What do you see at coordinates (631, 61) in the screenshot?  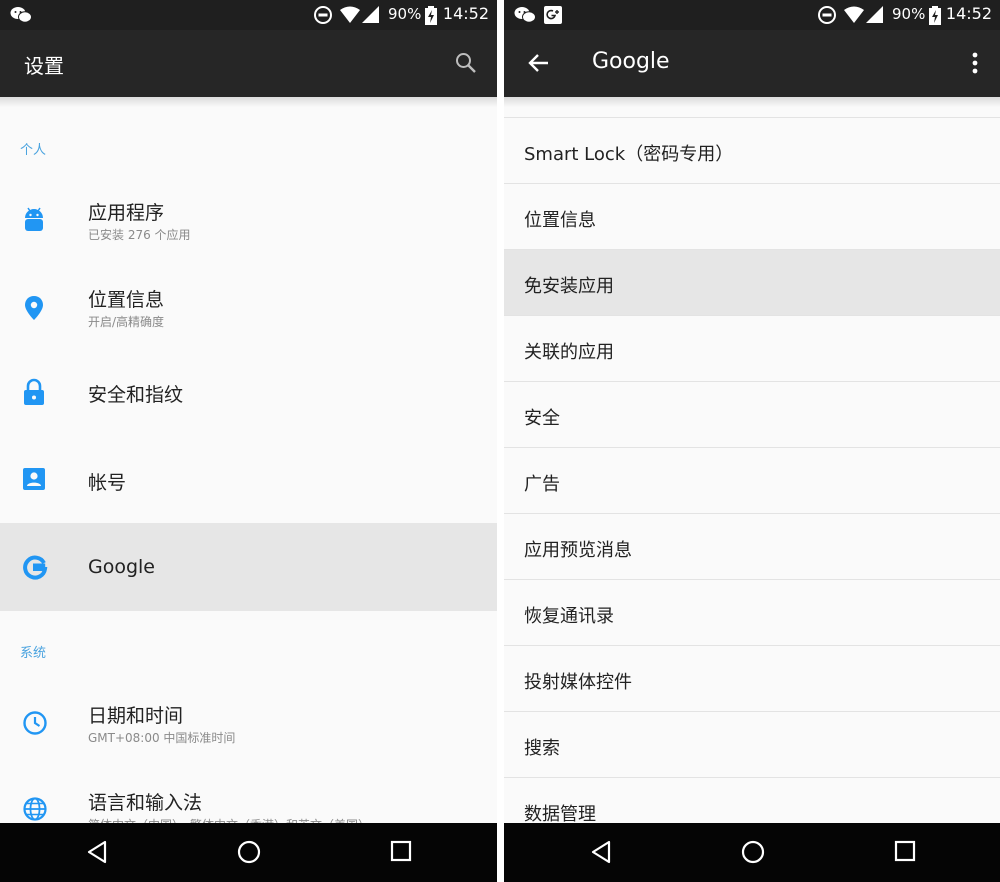 I see `page-title: Google` at bounding box center [631, 61].